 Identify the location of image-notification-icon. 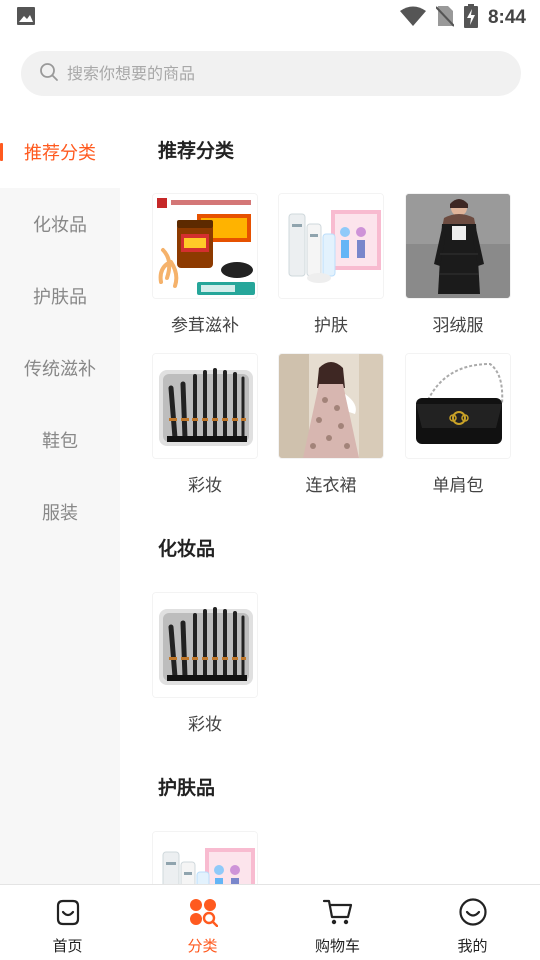
(26, 18).